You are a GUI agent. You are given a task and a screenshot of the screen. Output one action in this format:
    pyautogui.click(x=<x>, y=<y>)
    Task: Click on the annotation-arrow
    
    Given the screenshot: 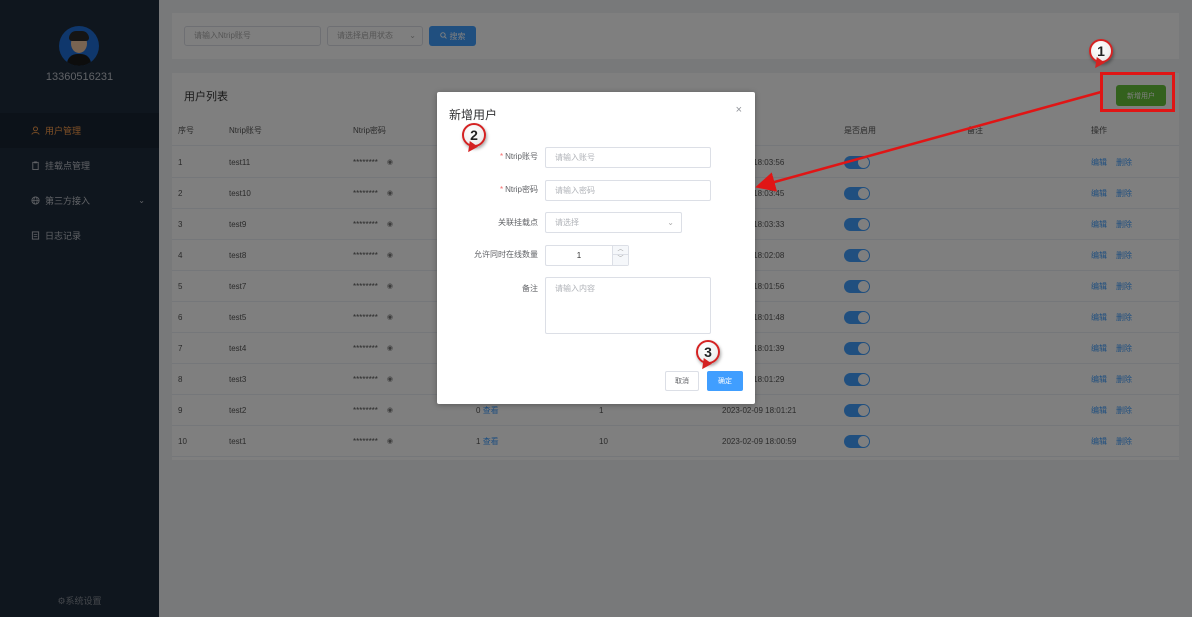 What is the action you would take?
    pyautogui.click(x=928, y=141)
    